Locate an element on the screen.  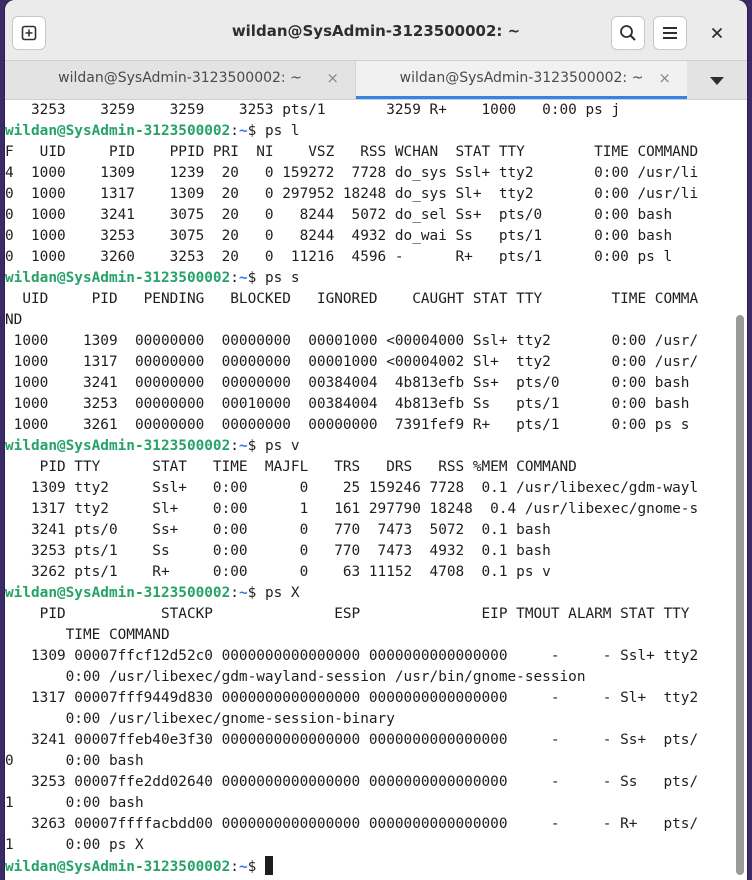
menu-button is located at coordinates (670, 33).